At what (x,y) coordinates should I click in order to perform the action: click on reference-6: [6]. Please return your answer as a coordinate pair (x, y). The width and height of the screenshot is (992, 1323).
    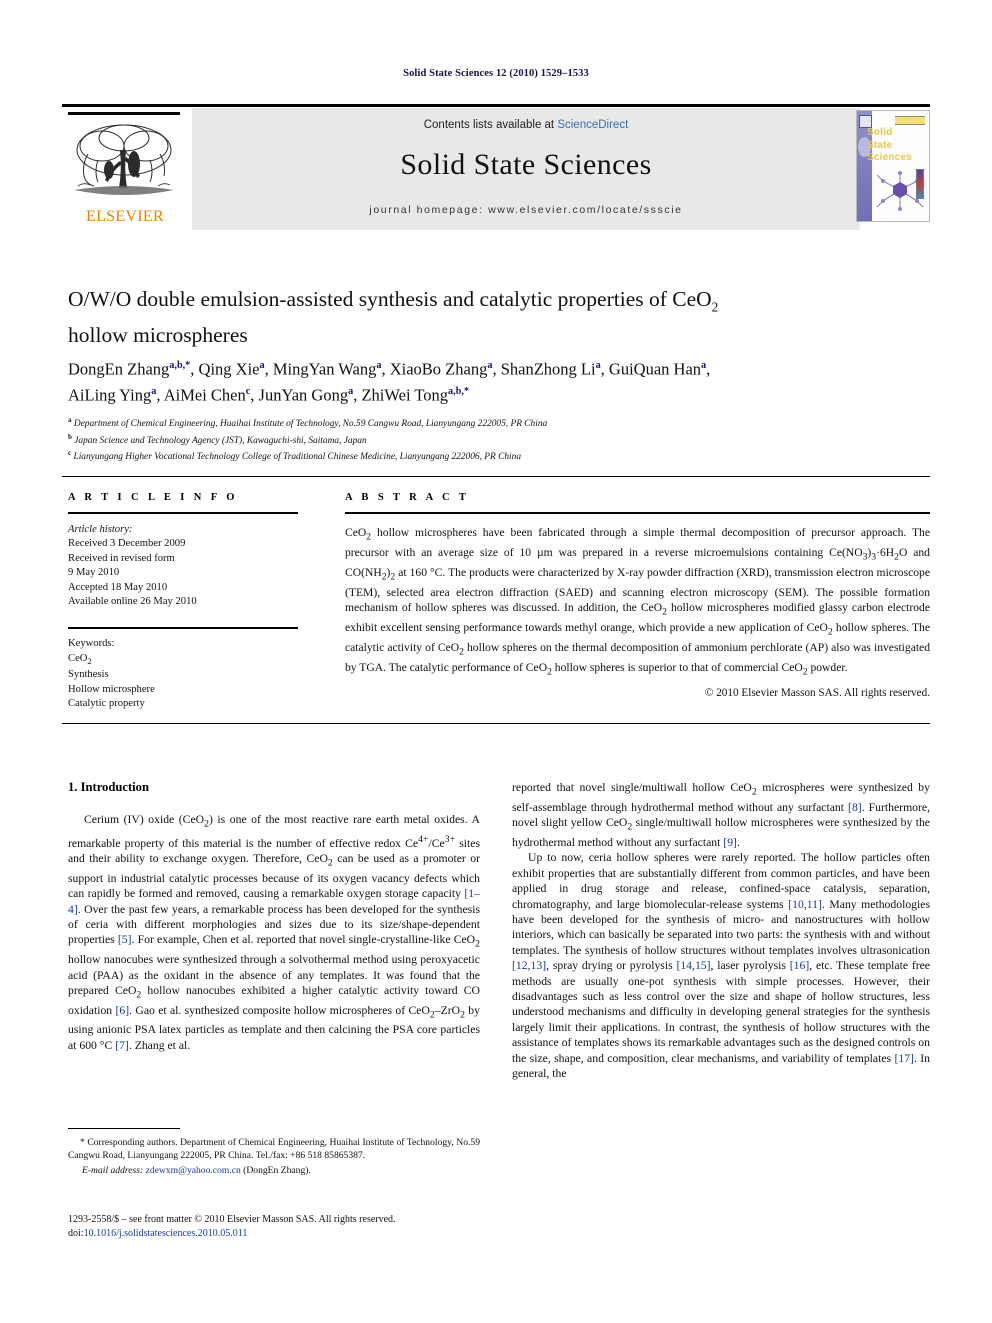
    Looking at the image, I should click on (123, 1010).